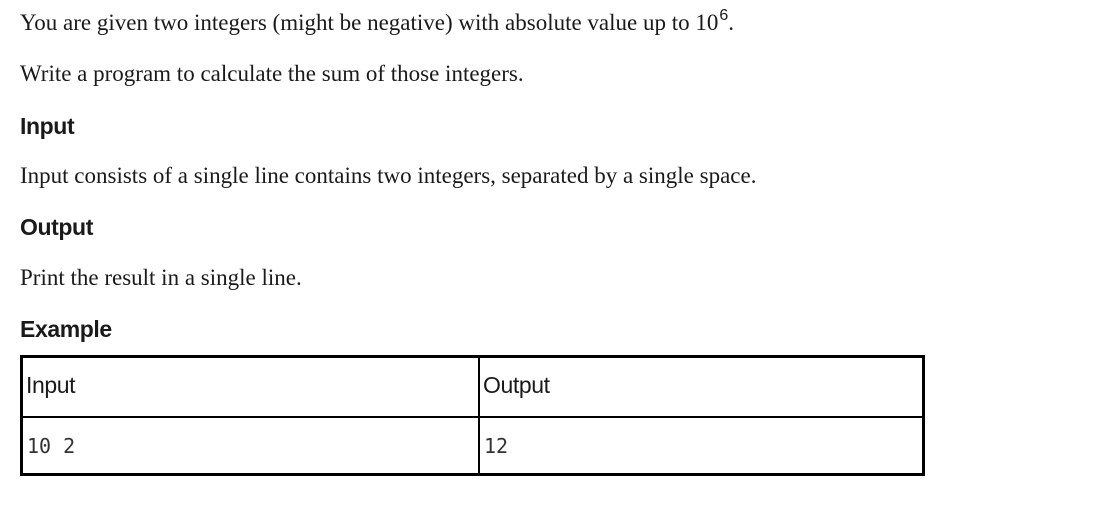 This screenshot has width=1099, height=527. I want to click on example-heading: Example, so click(66, 329).